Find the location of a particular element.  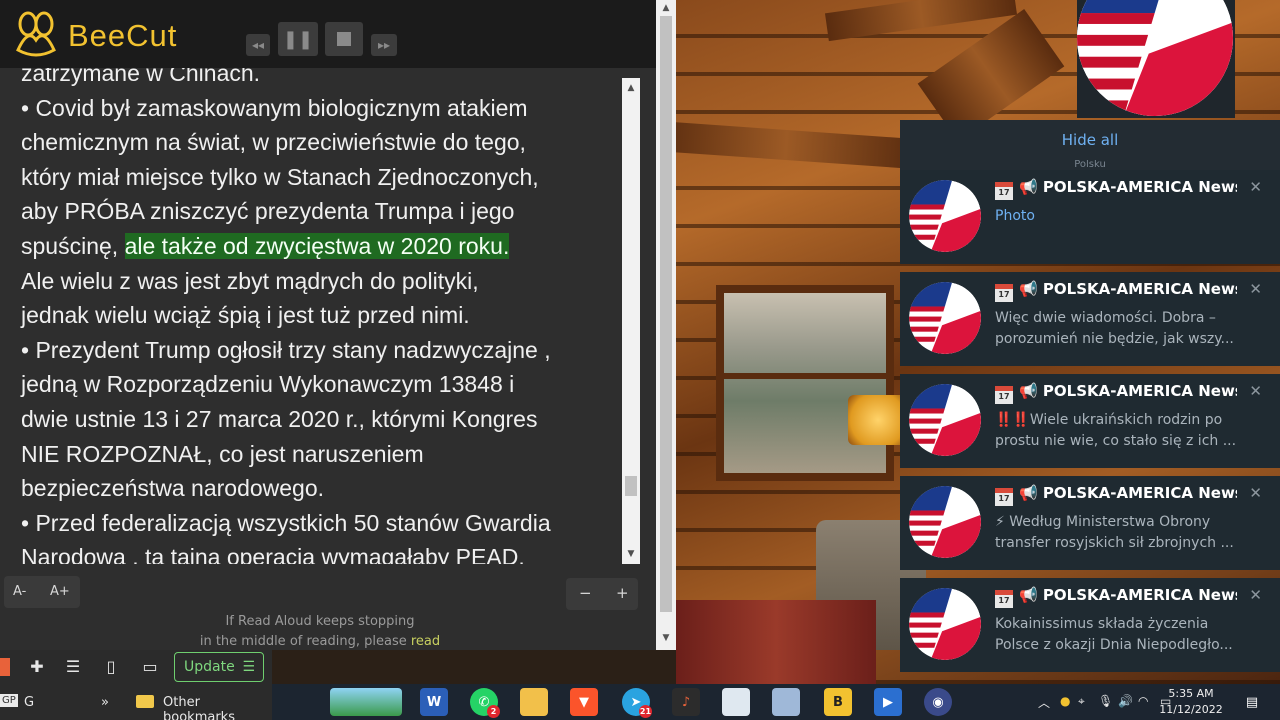

reading-list-icon: ☰ is located at coordinates (73, 667).